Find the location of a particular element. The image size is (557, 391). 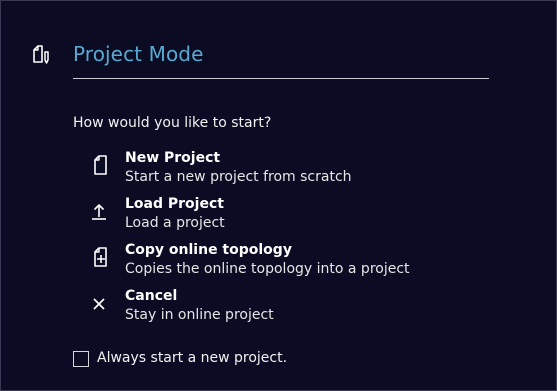

load-project-option: Load Project Load a project is located at coordinates (271, 215).